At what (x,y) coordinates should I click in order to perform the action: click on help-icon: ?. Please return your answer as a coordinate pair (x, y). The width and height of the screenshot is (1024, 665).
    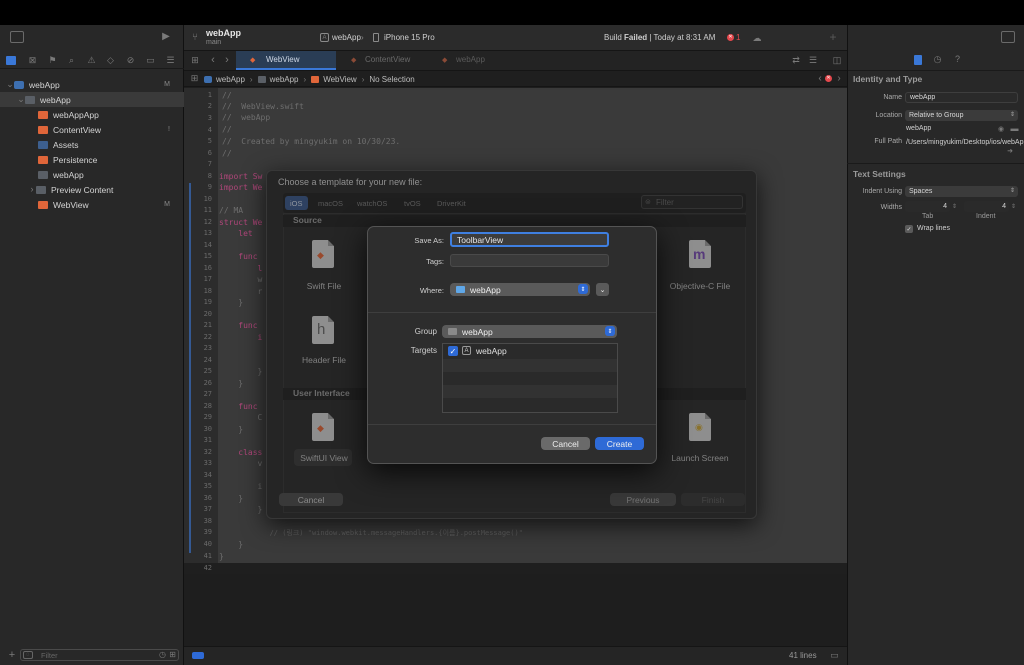
    Looking at the image, I should click on (957, 59).